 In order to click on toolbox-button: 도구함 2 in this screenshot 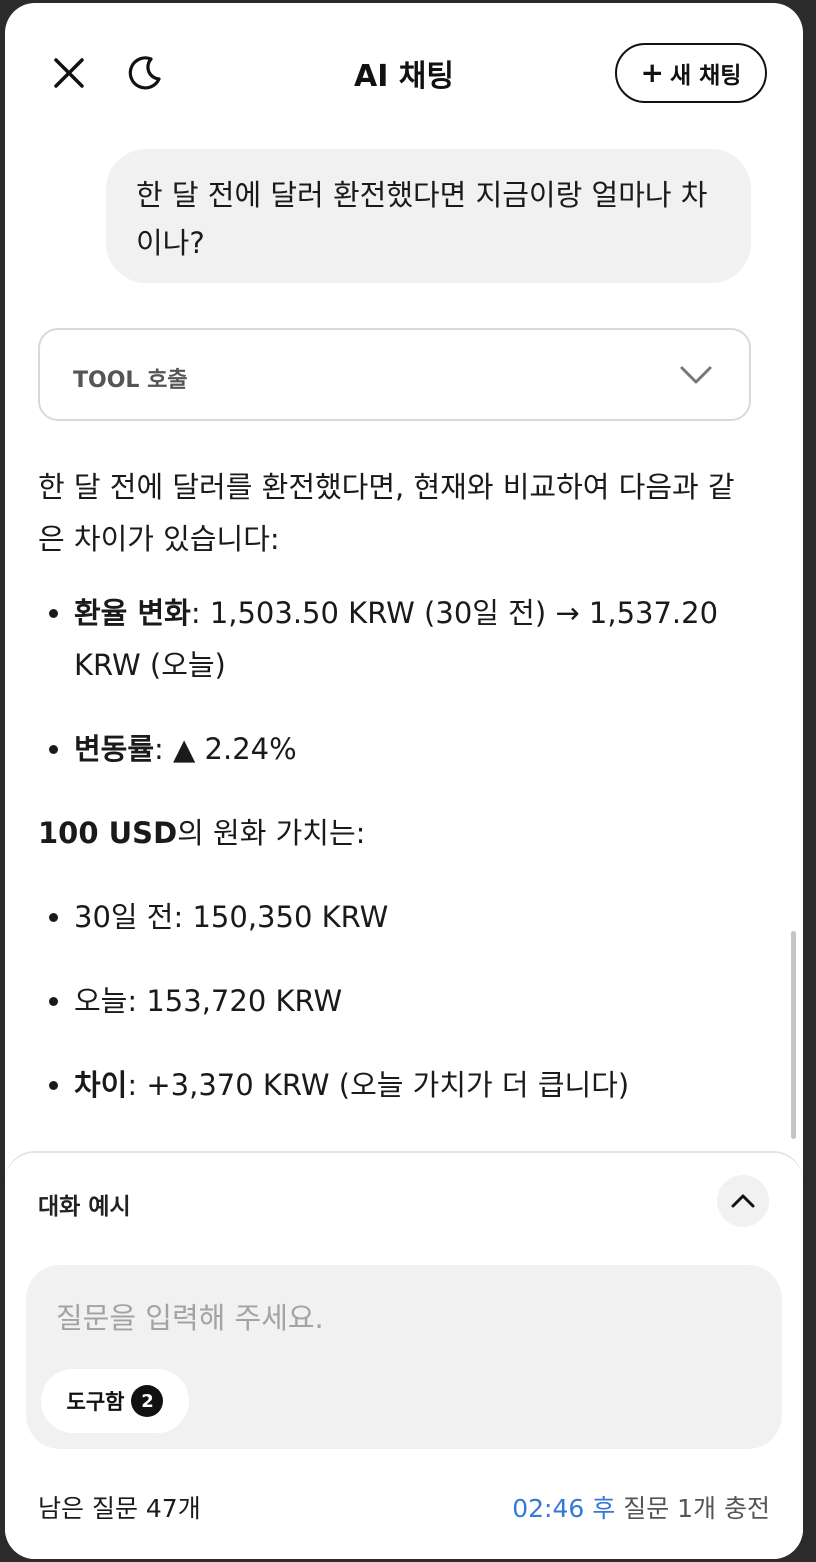, I will do `click(115, 1401)`.